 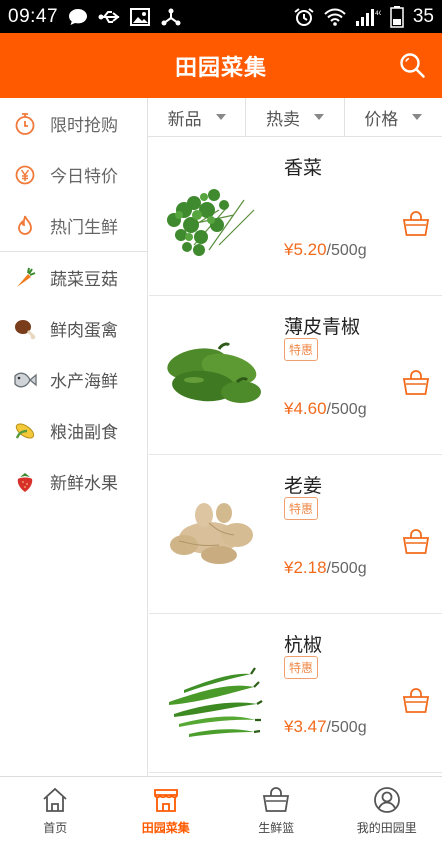 I want to click on image-icon, so click(x=140, y=16).